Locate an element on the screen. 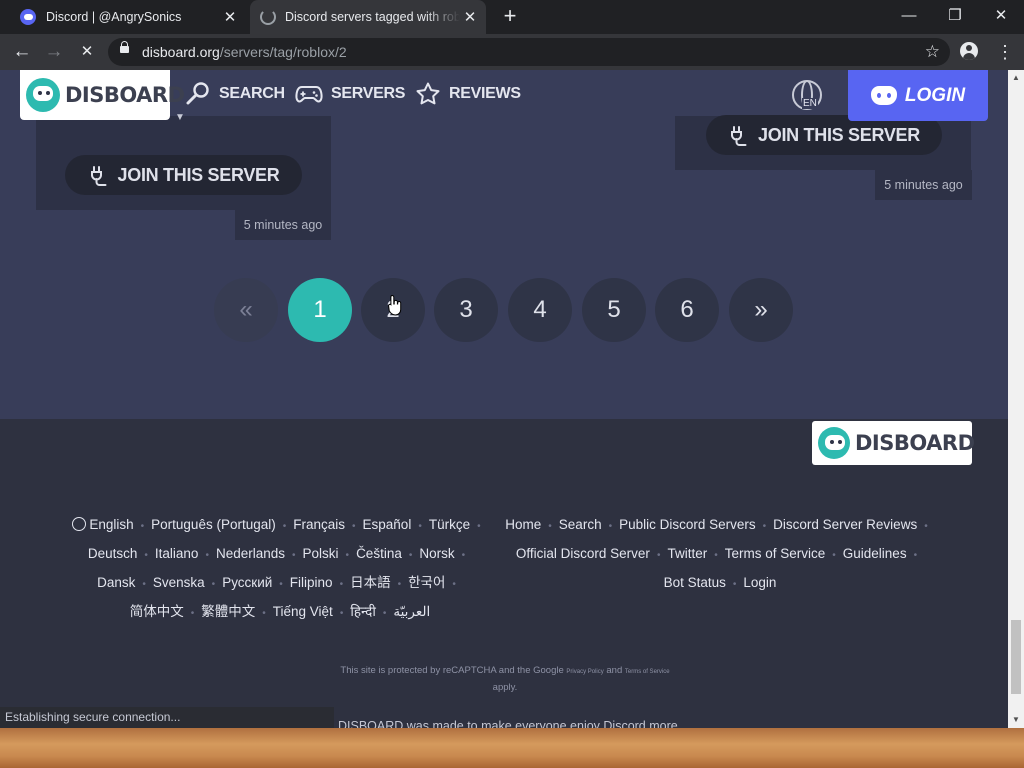 The height and width of the screenshot is (768, 1024). footer-language-link: हिन्दी is located at coordinates (363, 611).